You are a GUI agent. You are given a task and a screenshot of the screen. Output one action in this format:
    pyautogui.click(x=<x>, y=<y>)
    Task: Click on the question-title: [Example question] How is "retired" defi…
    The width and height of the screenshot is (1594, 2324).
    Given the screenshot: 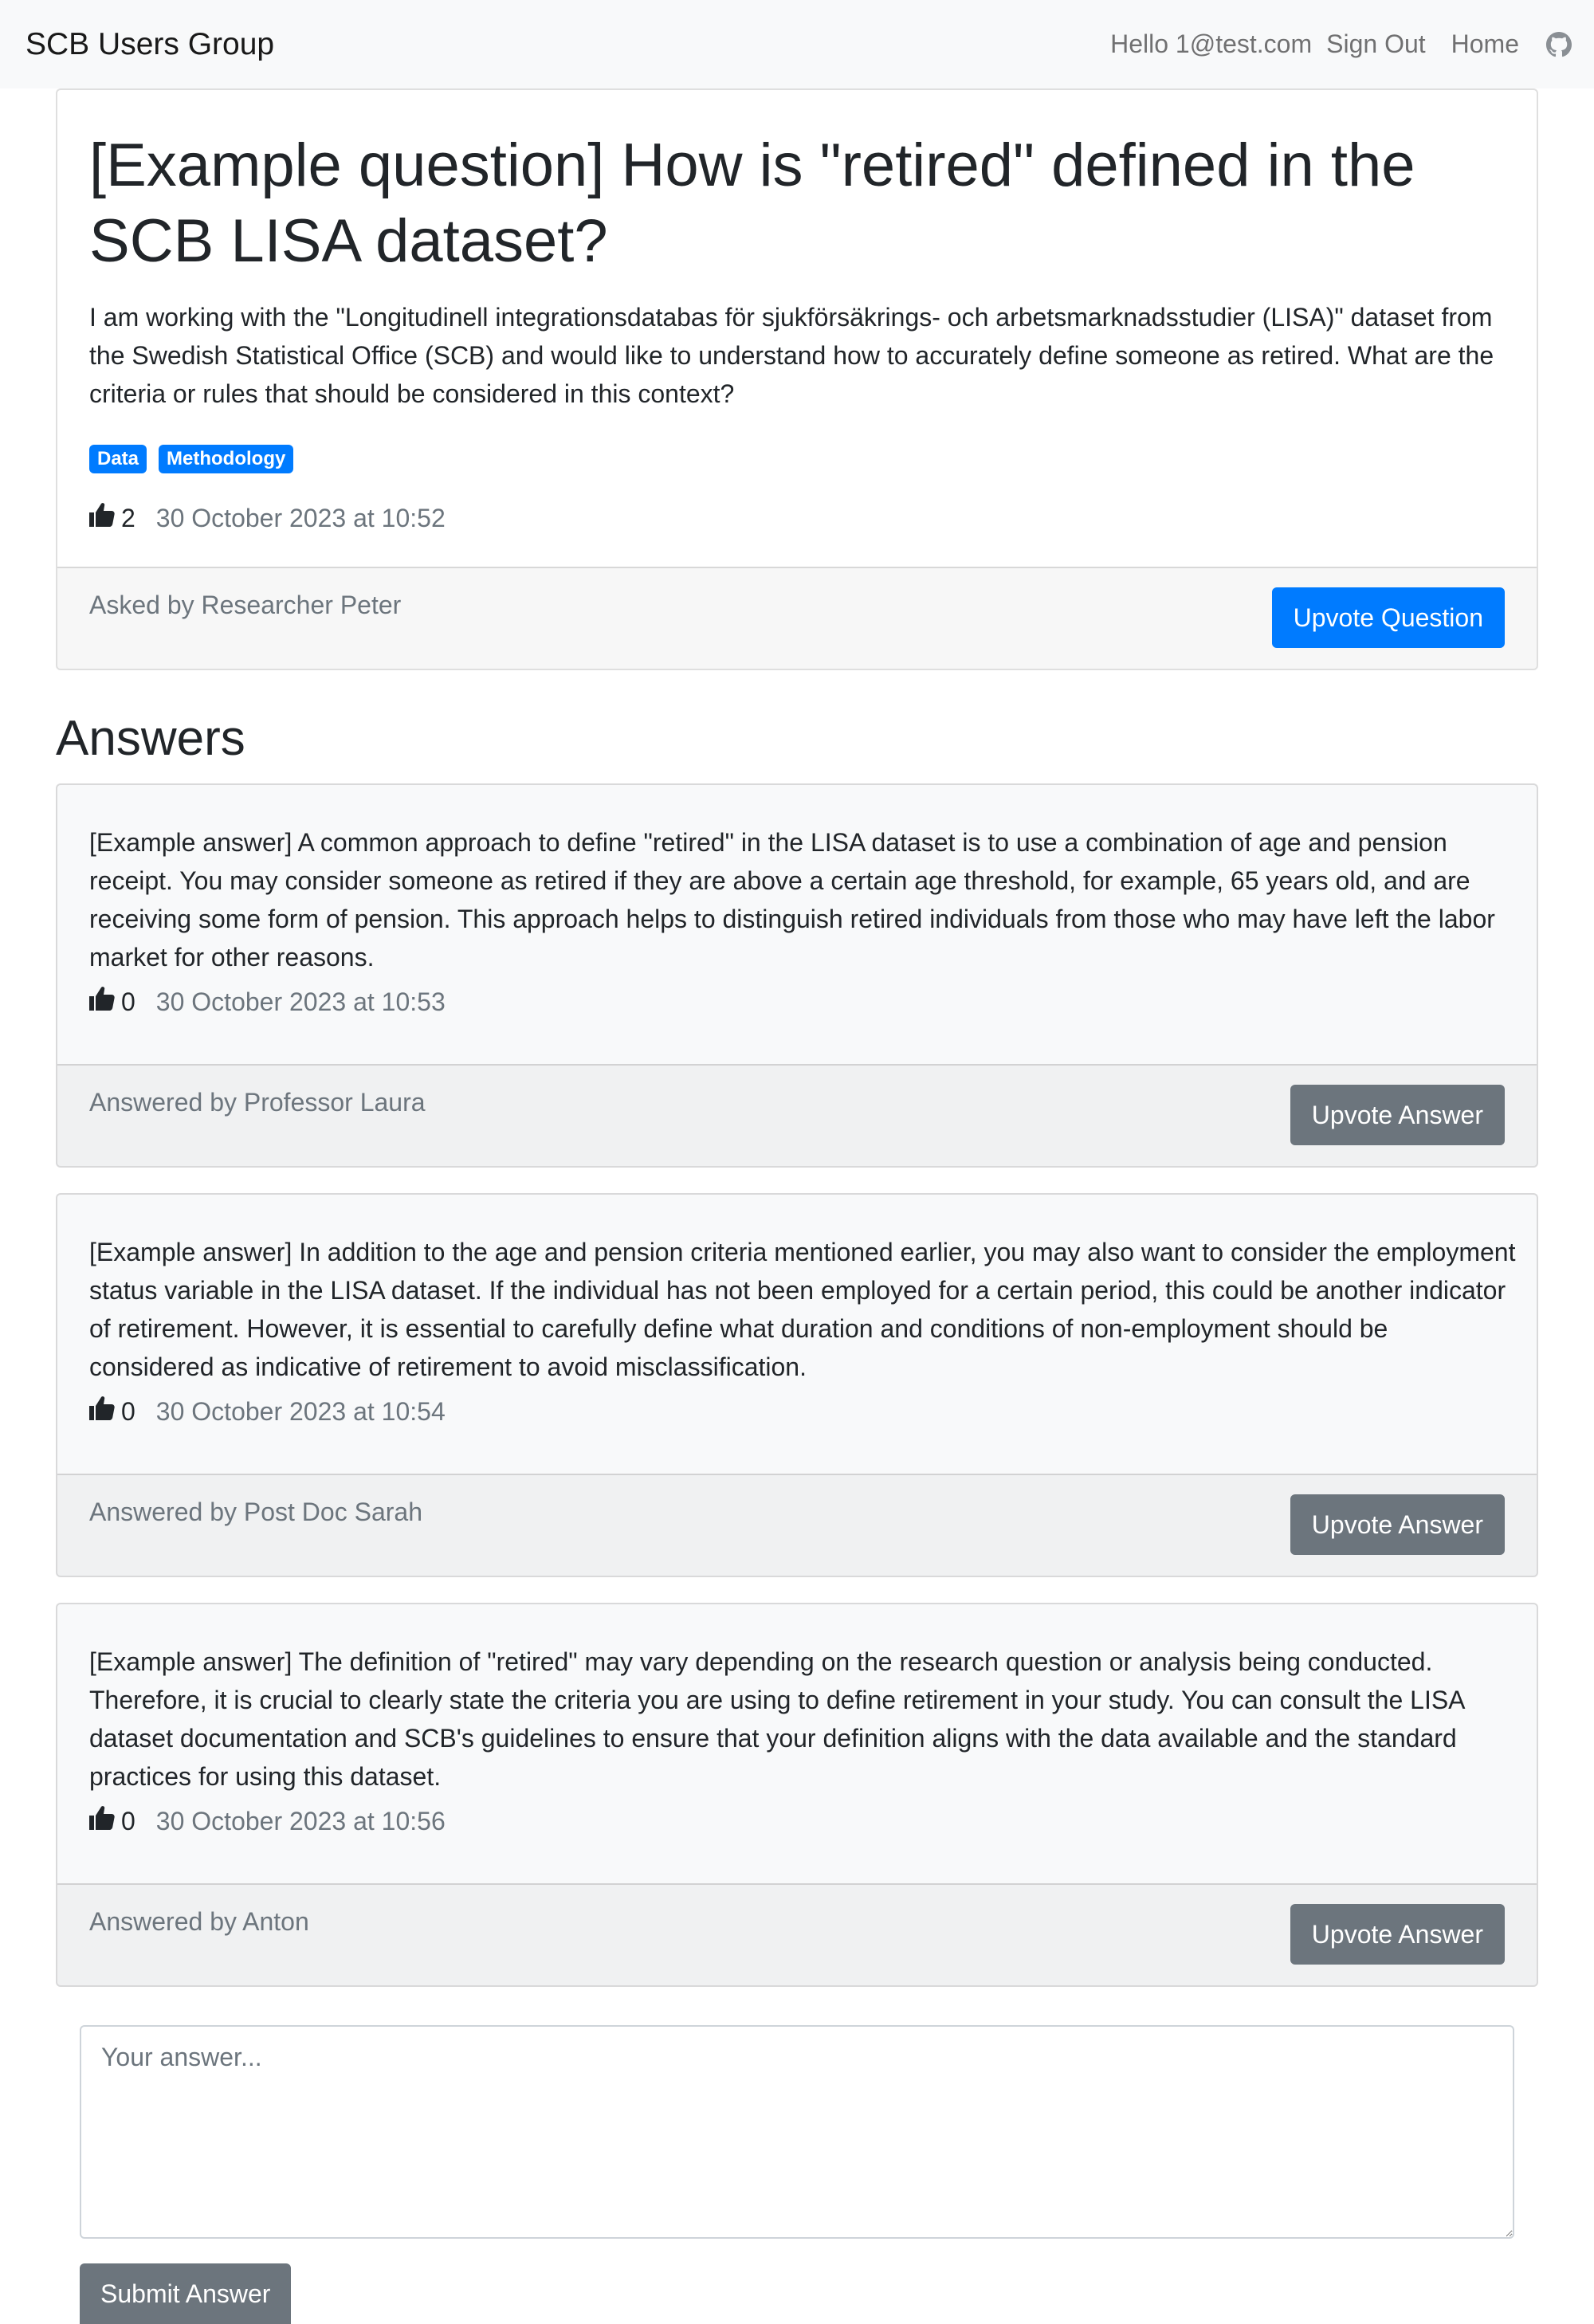 What is the action you would take?
    pyautogui.click(x=752, y=203)
    